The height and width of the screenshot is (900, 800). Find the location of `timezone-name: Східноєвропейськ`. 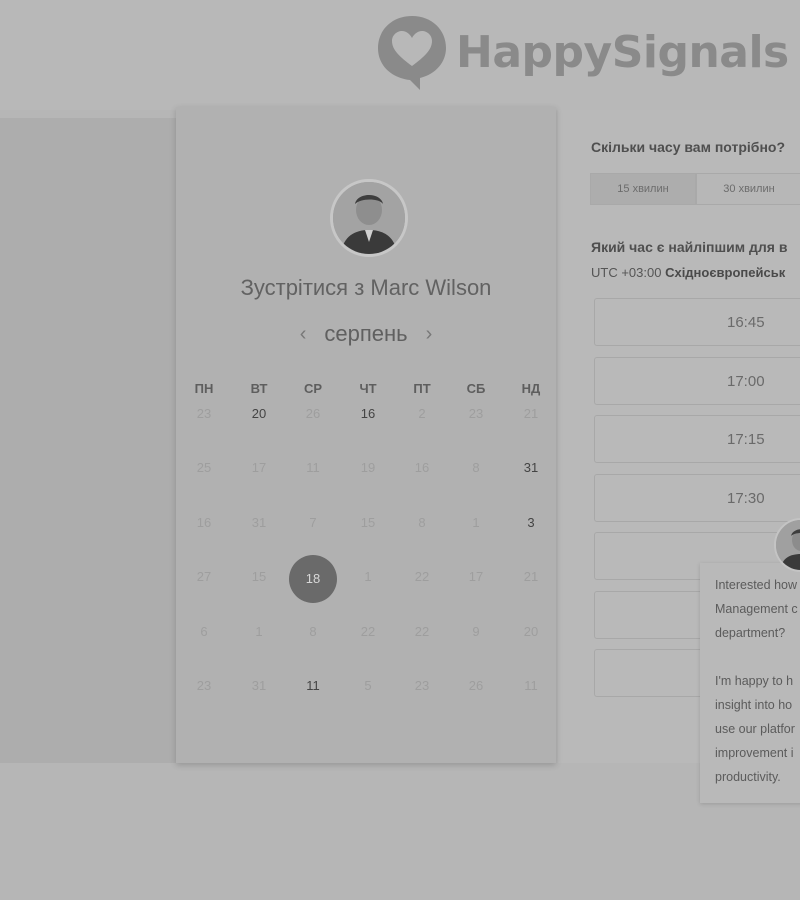

timezone-name: Східноєвропейськ is located at coordinates (725, 272).